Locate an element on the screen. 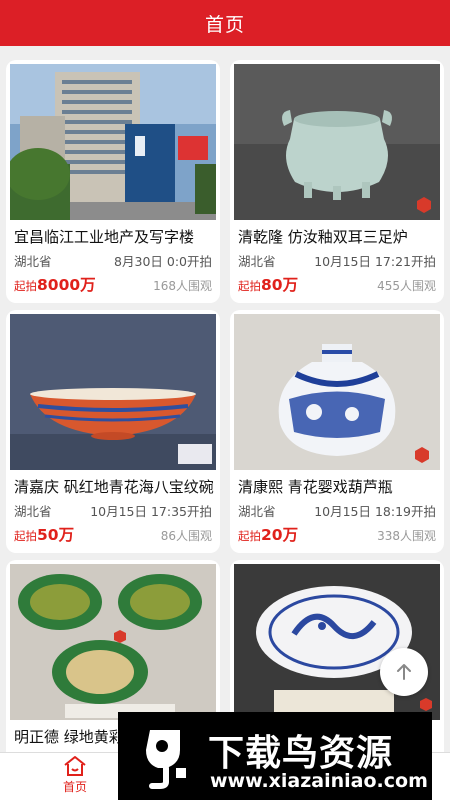 The width and height of the screenshot is (450, 800). page-header: 首页 is located at coordinates (225, 23).